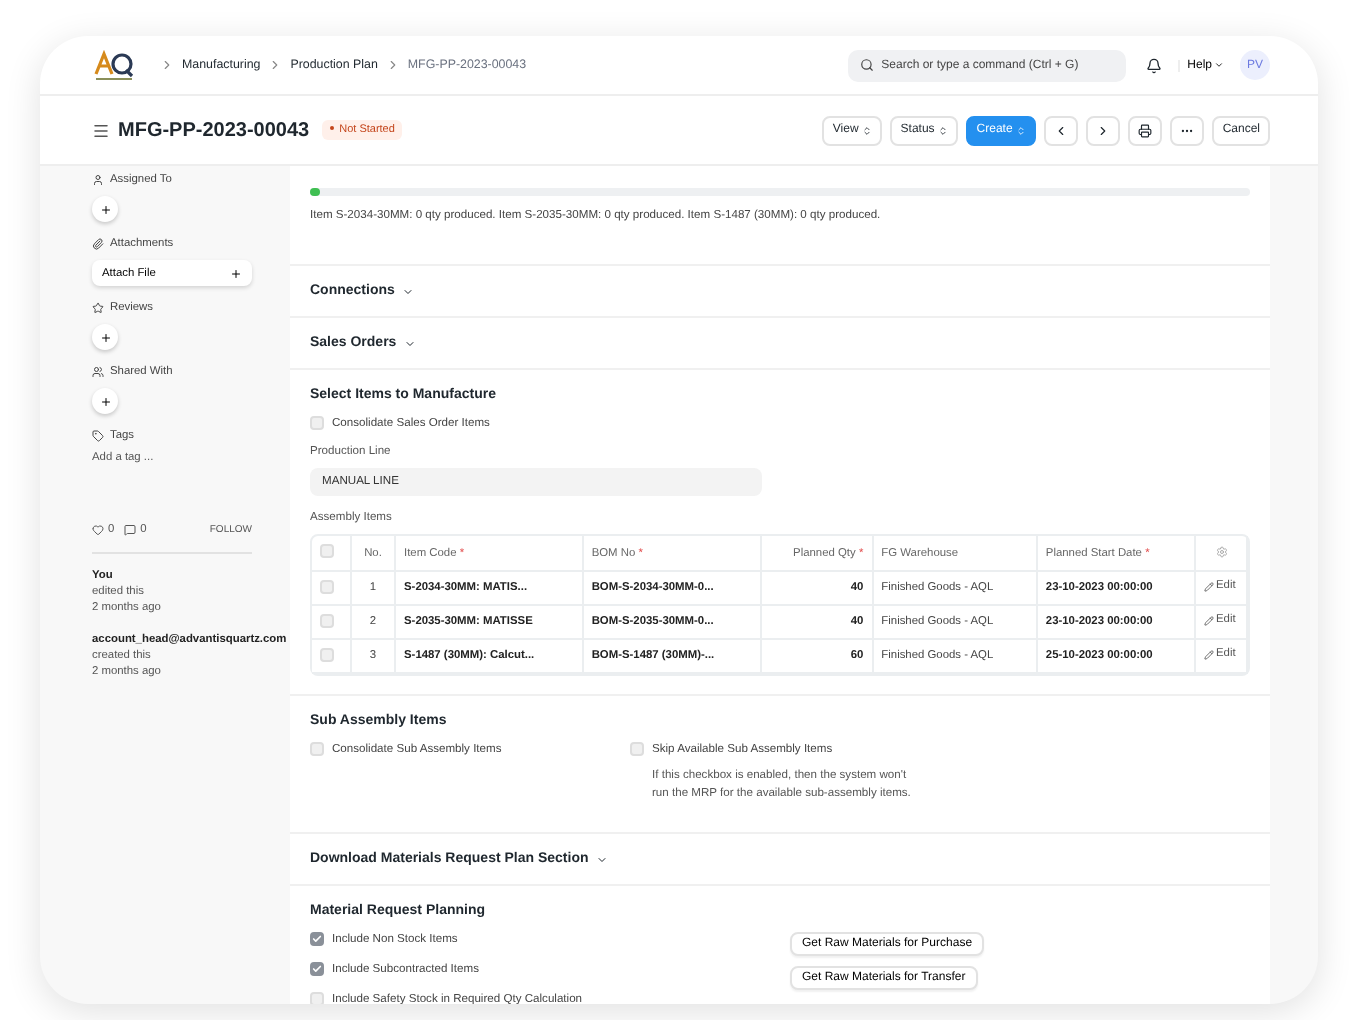 Image resolution: width=1358 pixels, height=1020 pixels. What do you see at coordinates (98, 308) in the screenshot?
I see `star-icon` at bounding box center [98, 308].